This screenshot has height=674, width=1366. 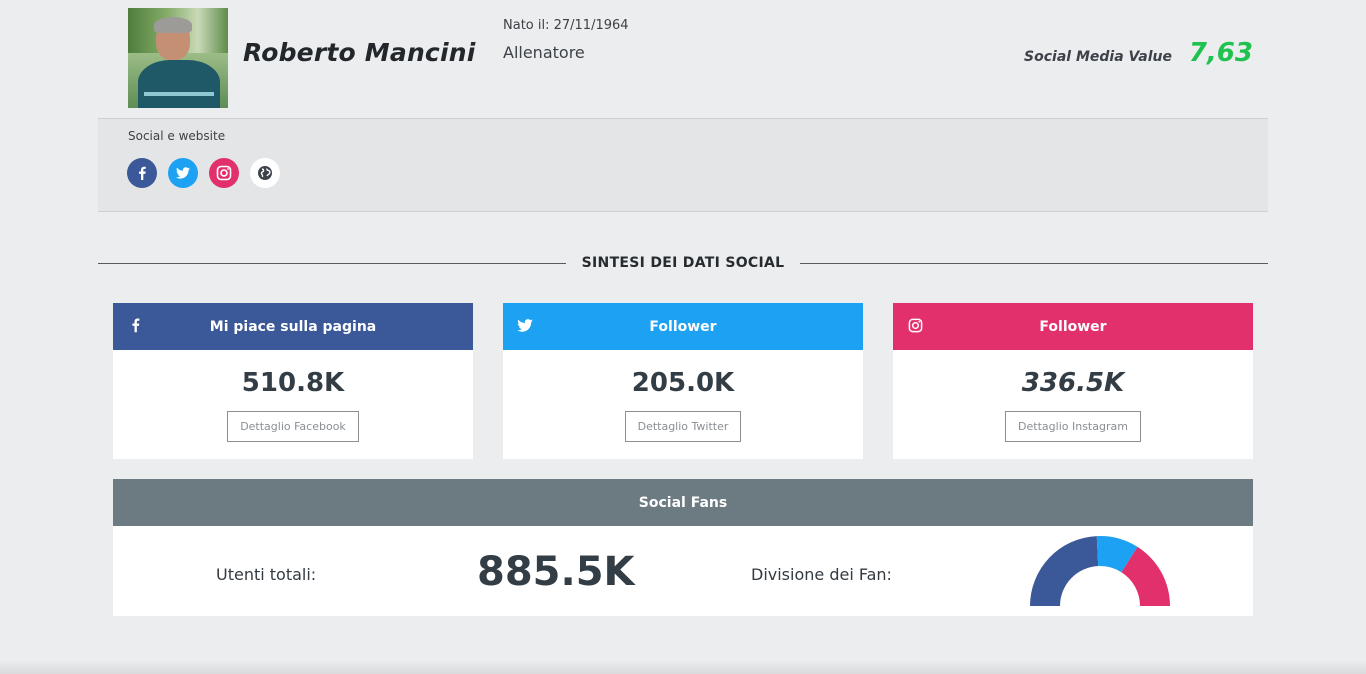 What do you see at coordinates (359, 52) in the screenshot?
I see `profile-name: Roberto Mancini` at bounding box center [359, 52].